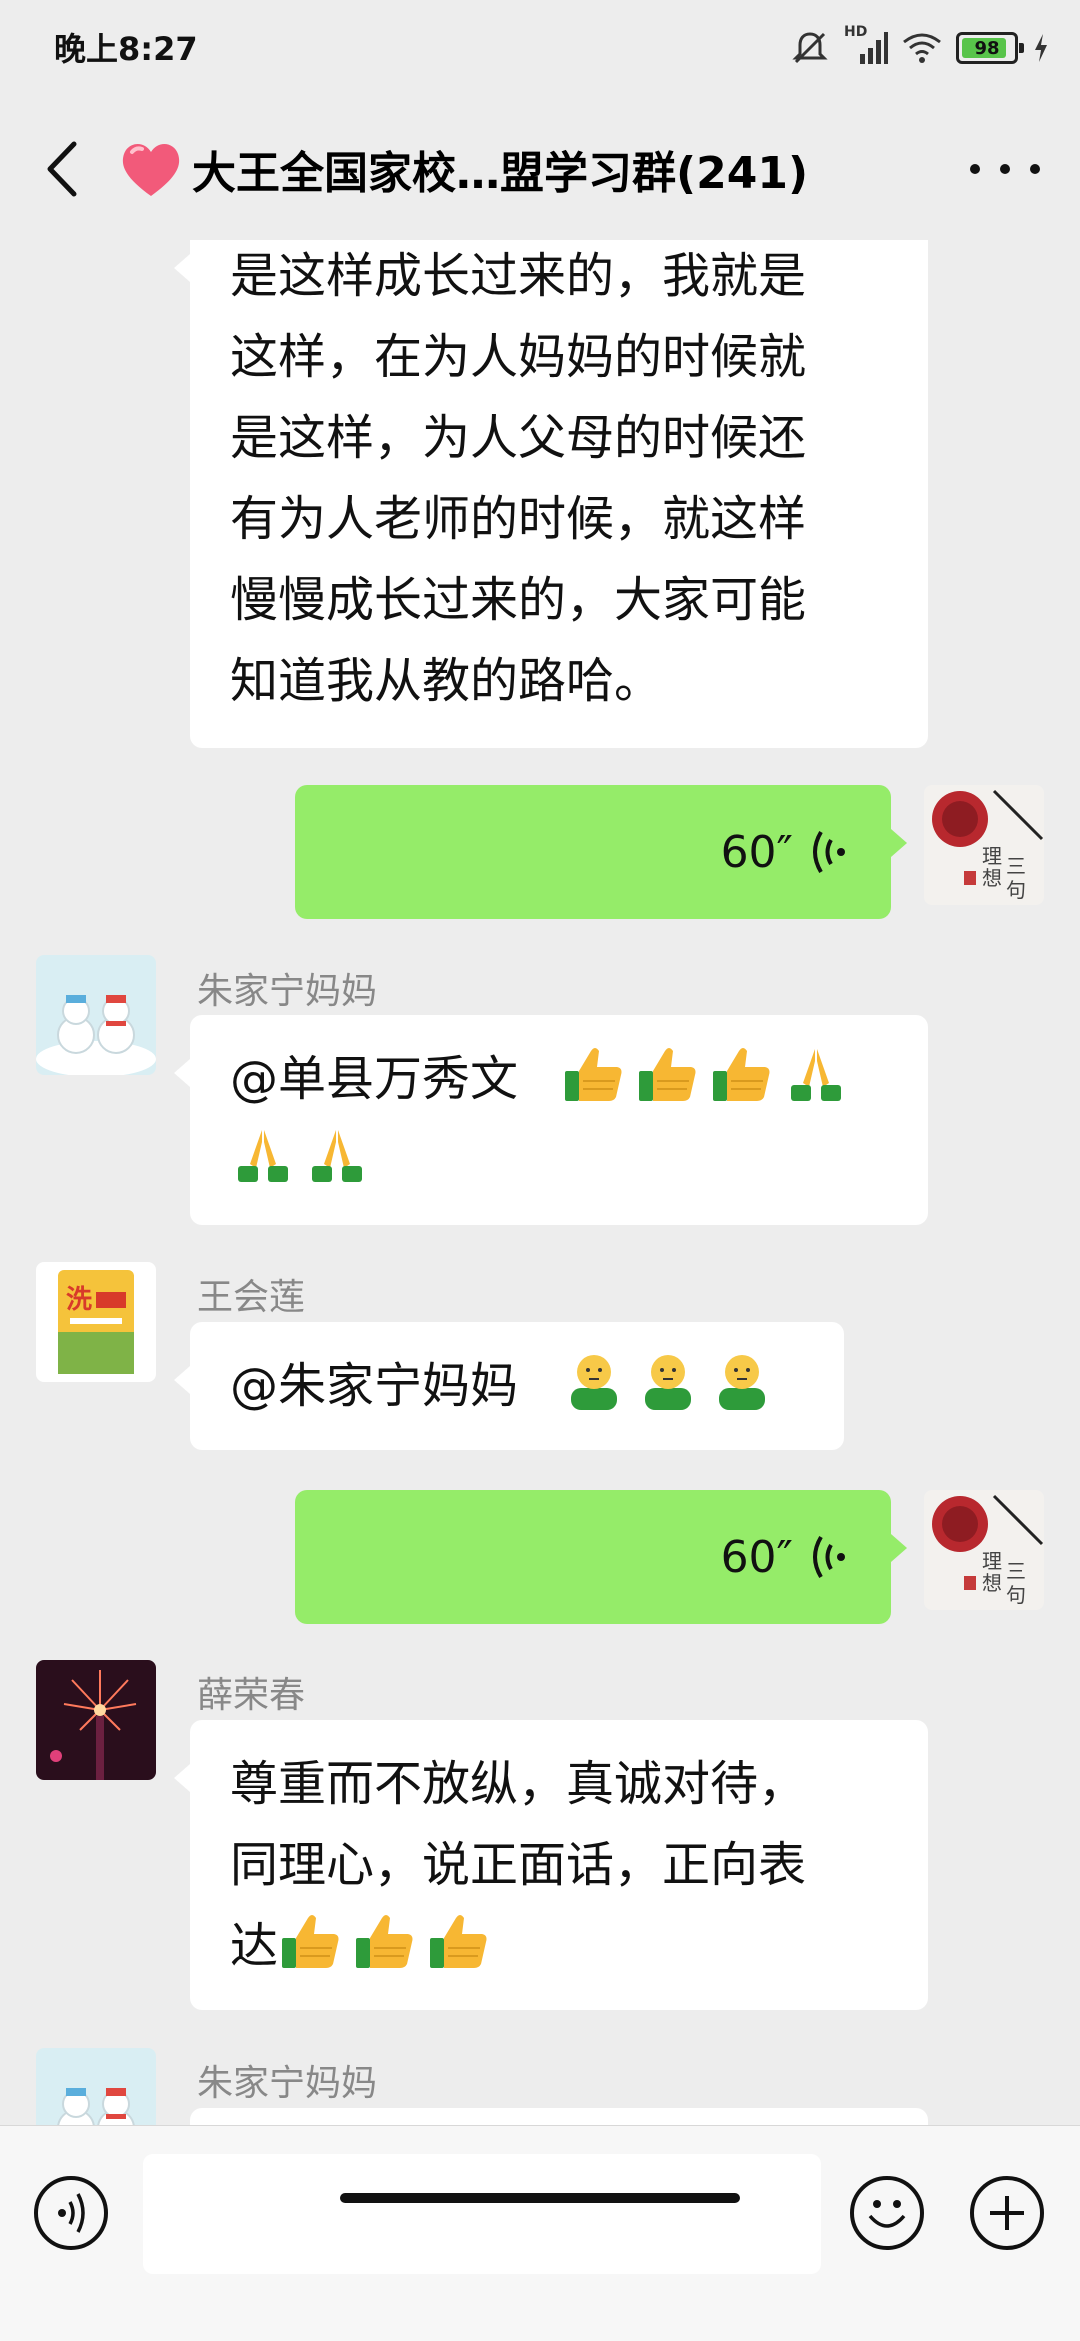 This screenshot has height=2341, width=1080. What do you see at coordinates (374, 1386) in the screenshot?
I see `message-text: @朱家宁妈妈` at bounding box center [374, 1386].